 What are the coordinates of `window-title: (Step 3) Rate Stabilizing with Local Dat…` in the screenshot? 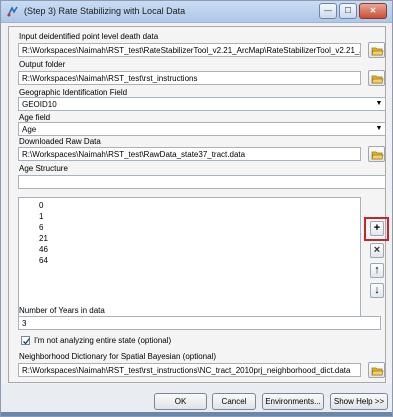 It's located at (105, 11).